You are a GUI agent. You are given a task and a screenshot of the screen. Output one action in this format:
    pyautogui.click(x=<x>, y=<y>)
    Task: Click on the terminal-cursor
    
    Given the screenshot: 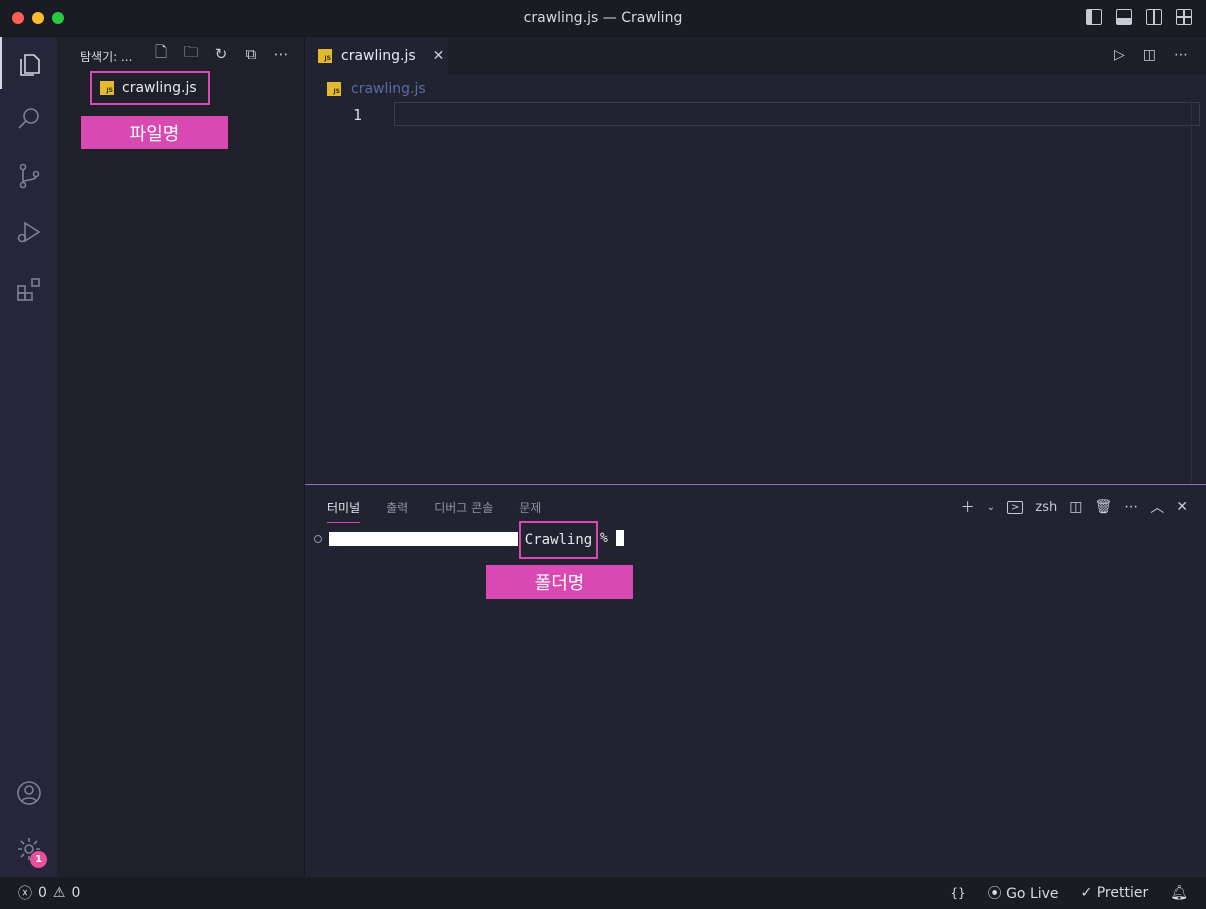 What is the action you would take?
    pyautogui.click(x=620, y=538)
    